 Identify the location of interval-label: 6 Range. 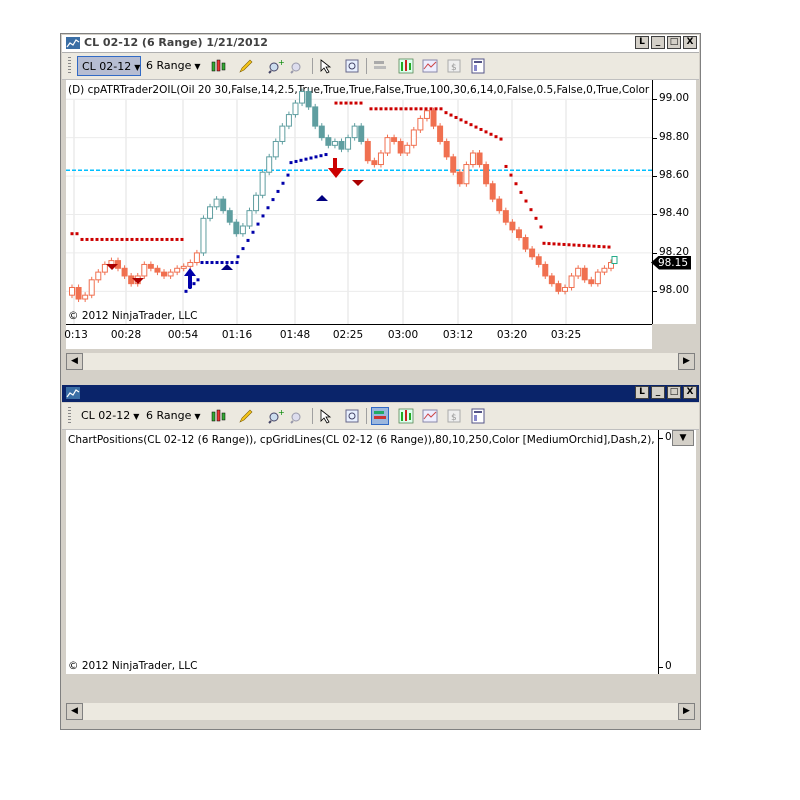
(169, 65).